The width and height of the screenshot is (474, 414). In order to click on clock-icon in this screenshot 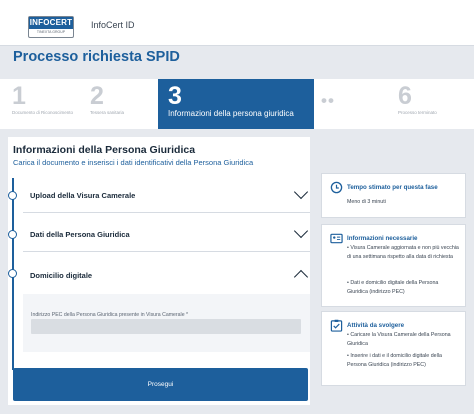, I will do `click(336, 187)`.